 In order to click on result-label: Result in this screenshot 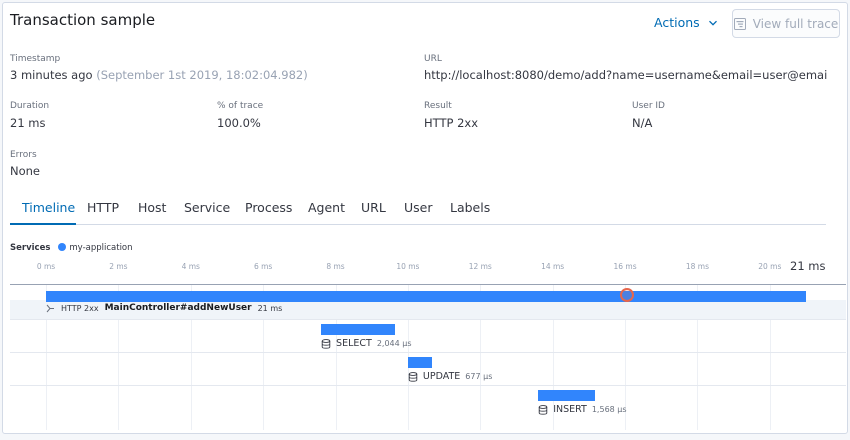, I will do `click(438, 106)`.